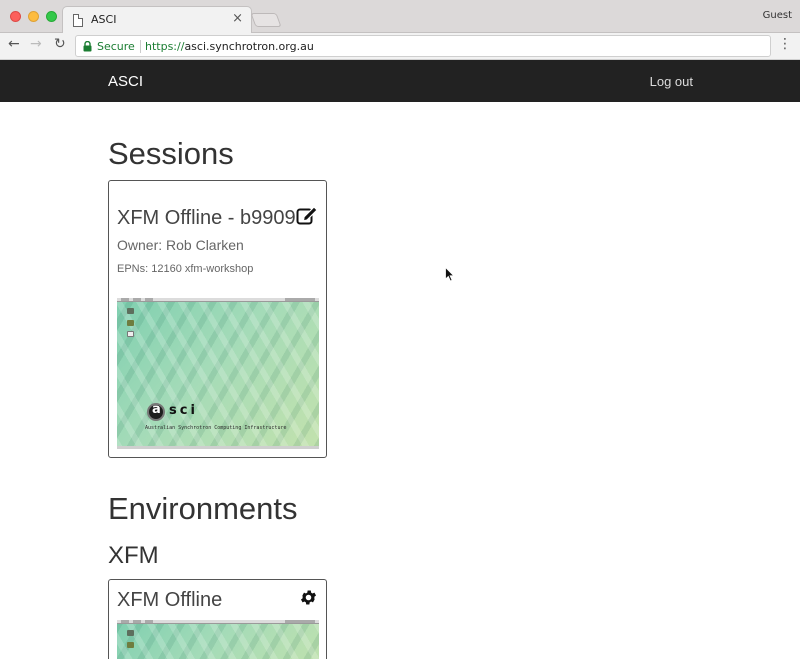 The height and width of the screenshot is (659, 800). Describe the element at coordinates (423, 46) in the screenshot. I see `address-bar: Secure https://asci.synchrotron.org.au` at that location.